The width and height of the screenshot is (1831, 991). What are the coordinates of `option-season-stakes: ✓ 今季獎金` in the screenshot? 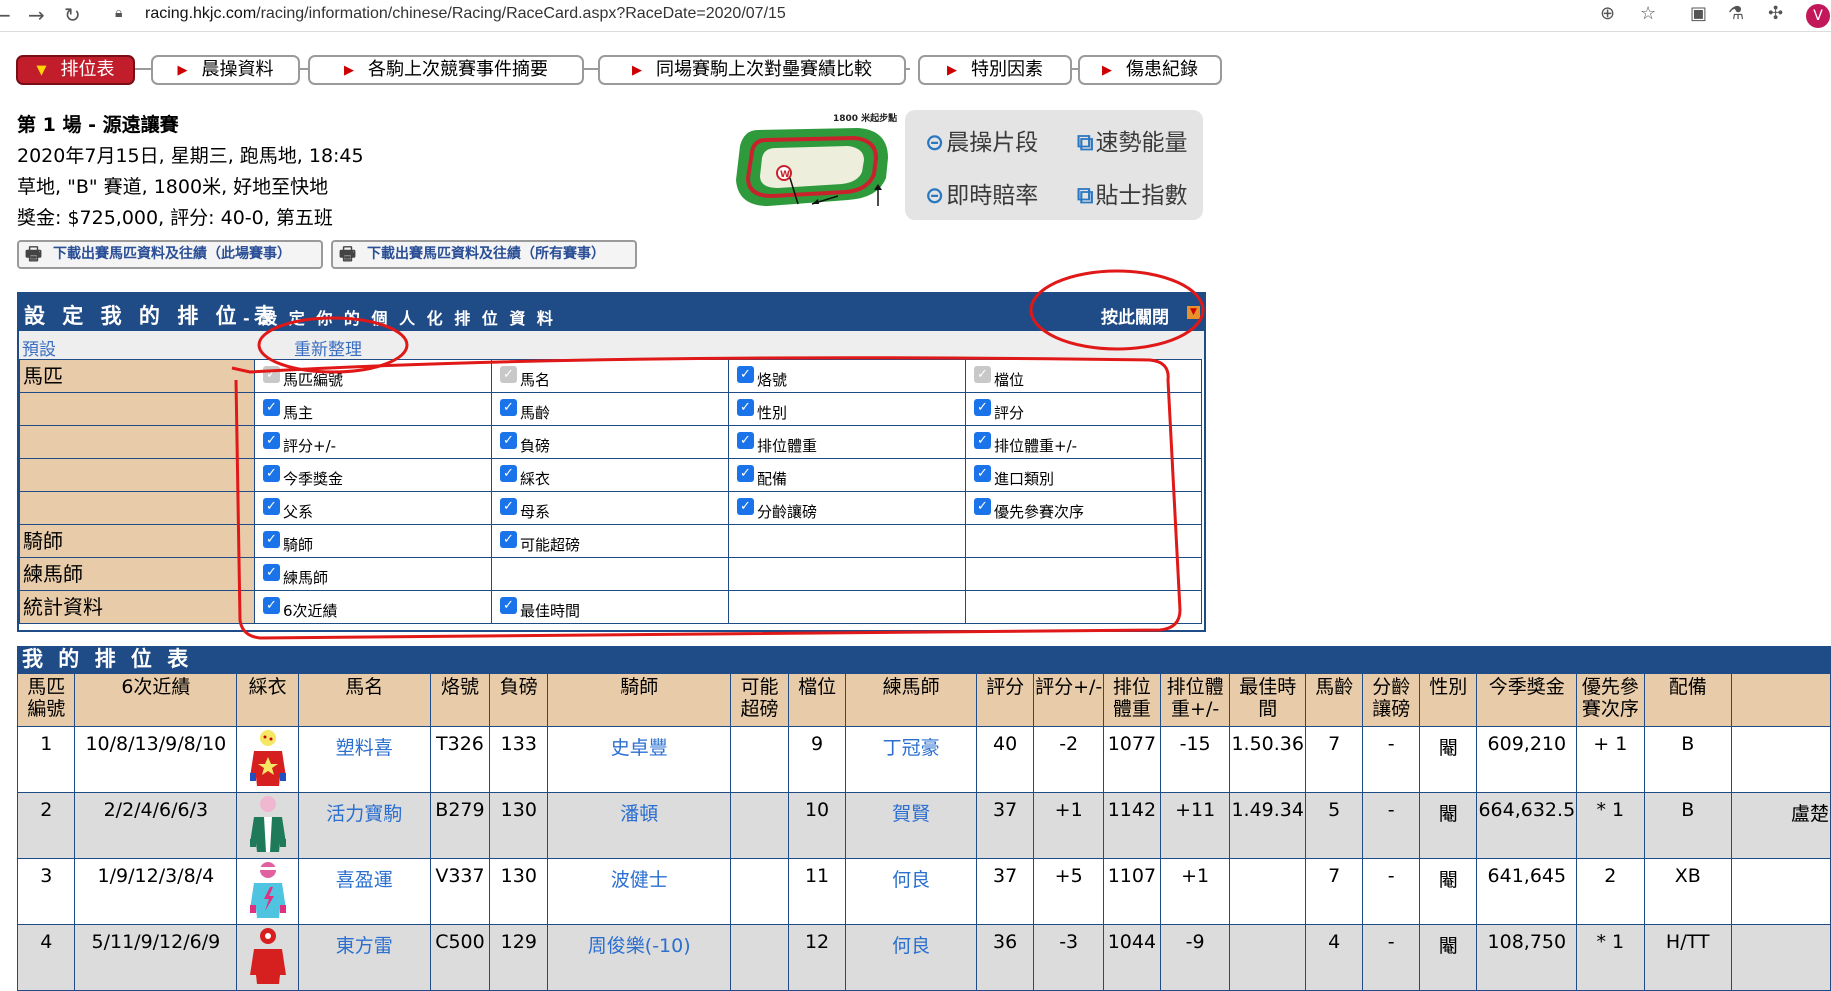 It's located at (373, 475).